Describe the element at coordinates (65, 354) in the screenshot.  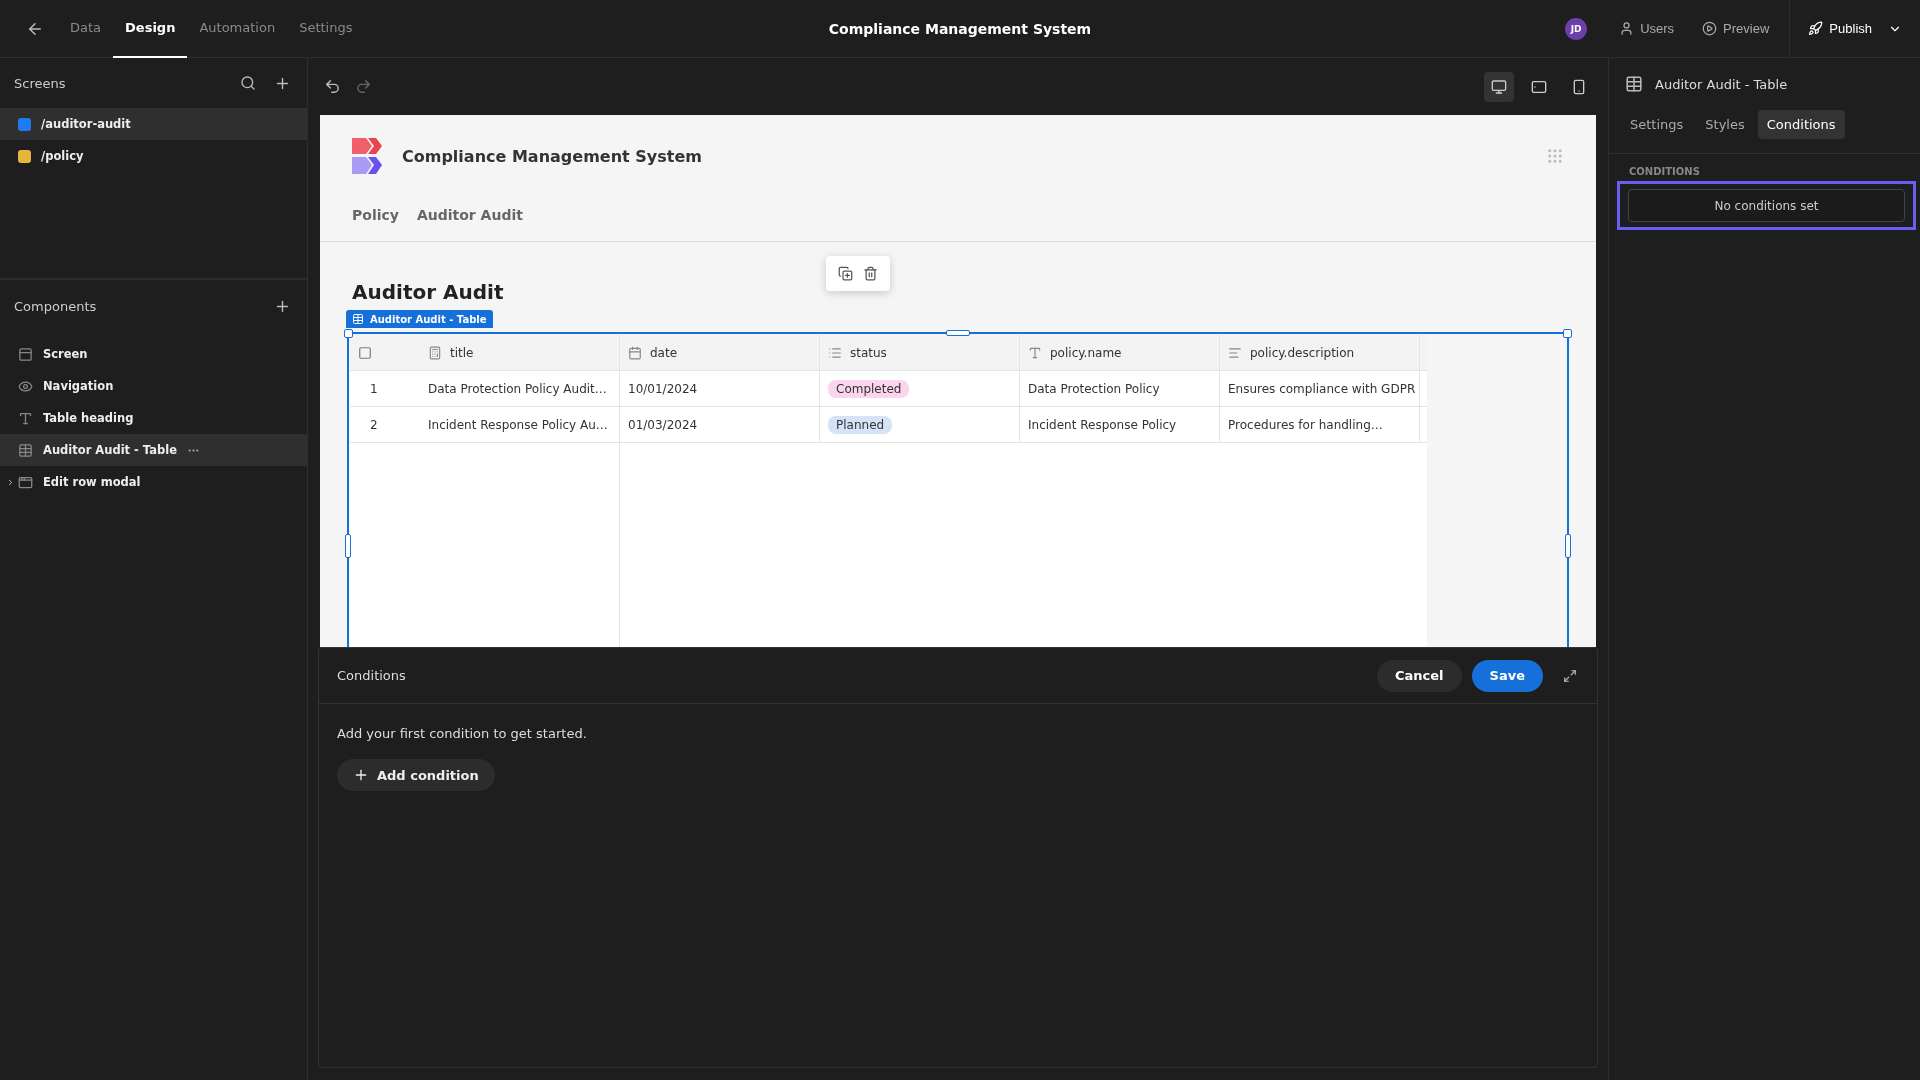
I see `component-label: Screen` at that location.